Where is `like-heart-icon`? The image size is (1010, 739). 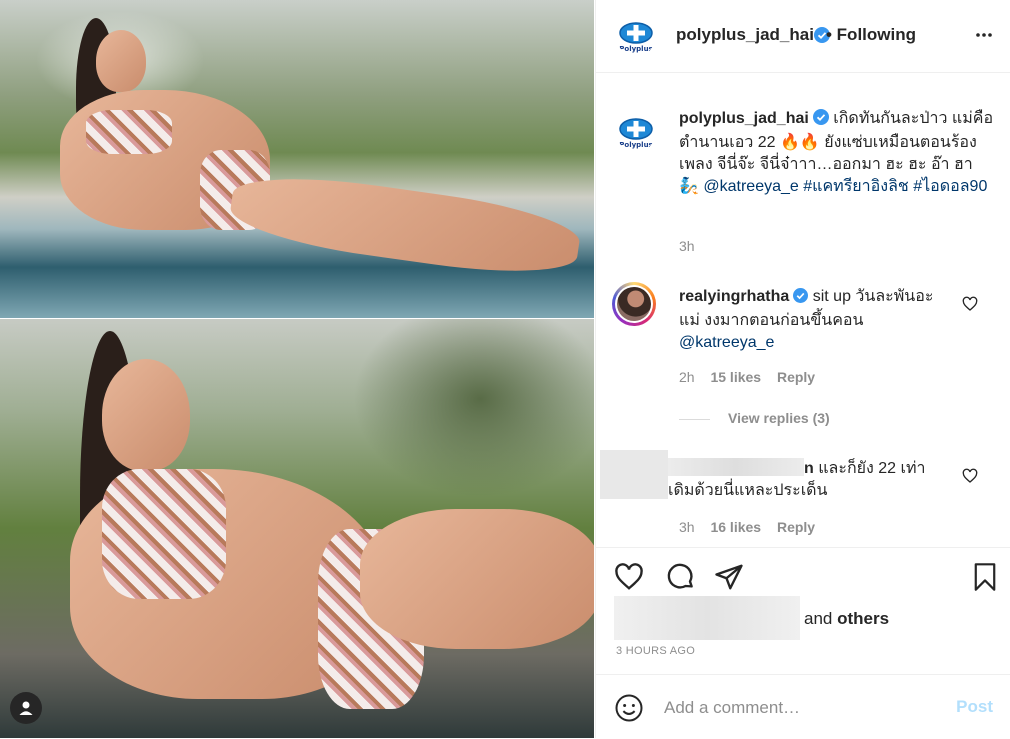 like-heart-icon is located at coordinates (629, 579).